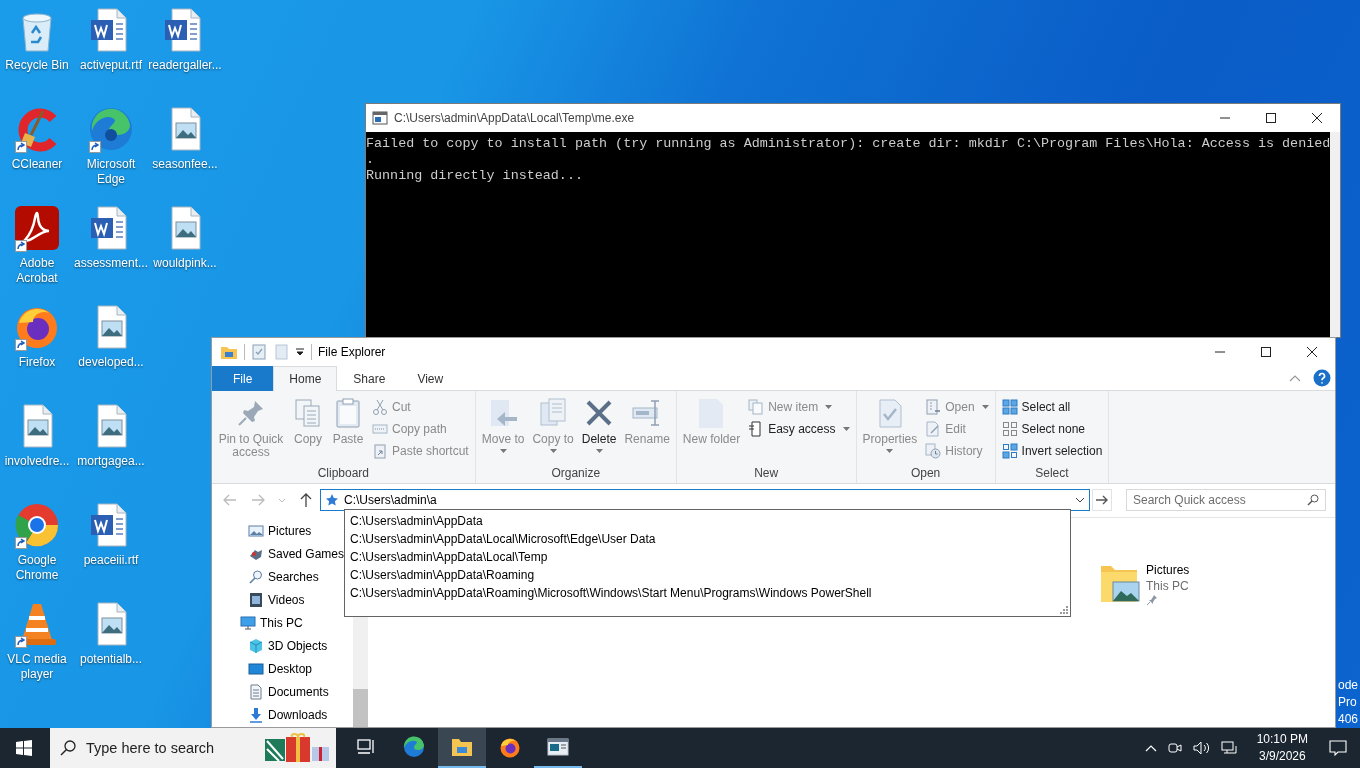 The height and width of the screenshot is (768, 1360). Describe the element at coordinates (848, 144) in the screenshot. I see `console-text: Failed to copy to install path (try running as Administrator): create dir: mkdir C:\Program Files\Hola: Access is denied` at that location.